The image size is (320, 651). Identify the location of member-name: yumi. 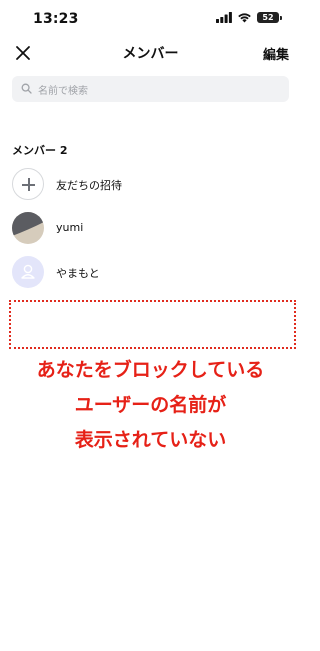
(70, 227).